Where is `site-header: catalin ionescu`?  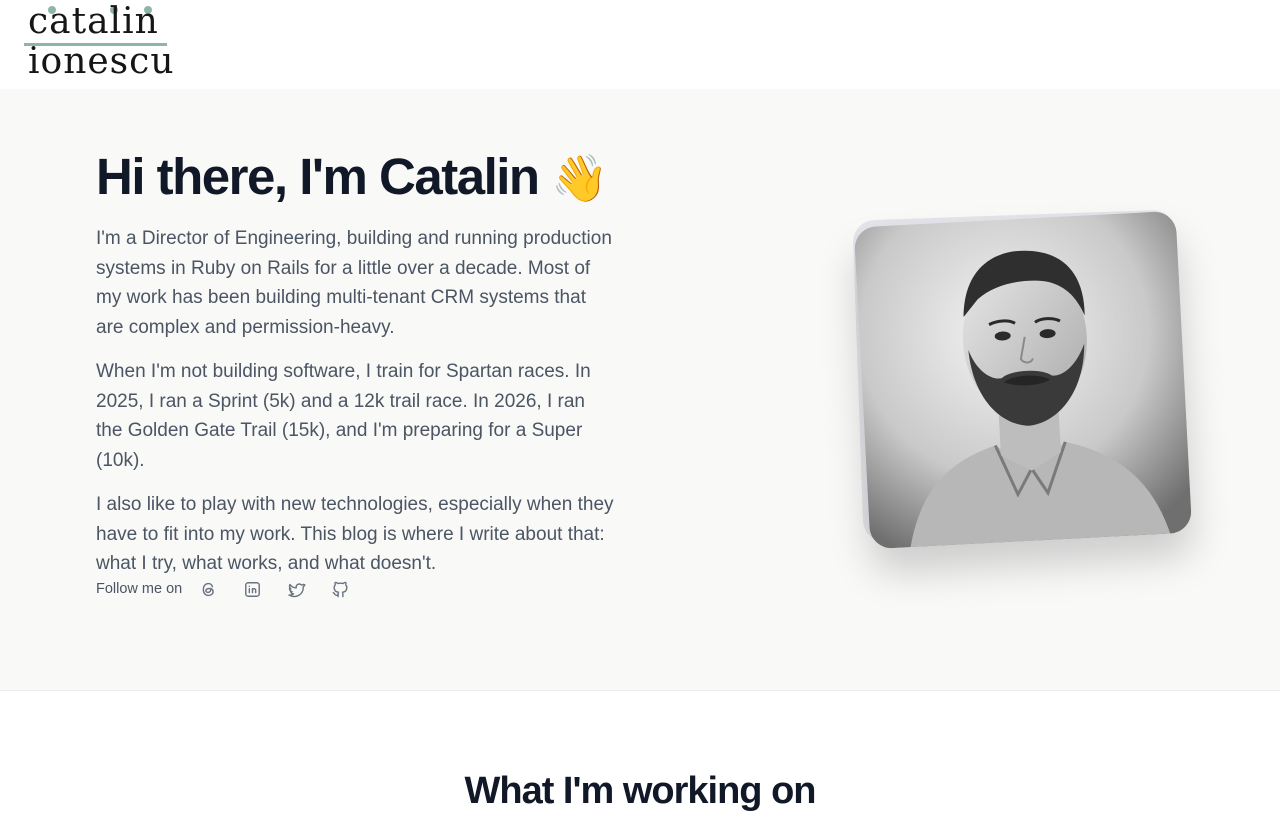 site-header: catalin ionescu is located at coordinates (640, 45).